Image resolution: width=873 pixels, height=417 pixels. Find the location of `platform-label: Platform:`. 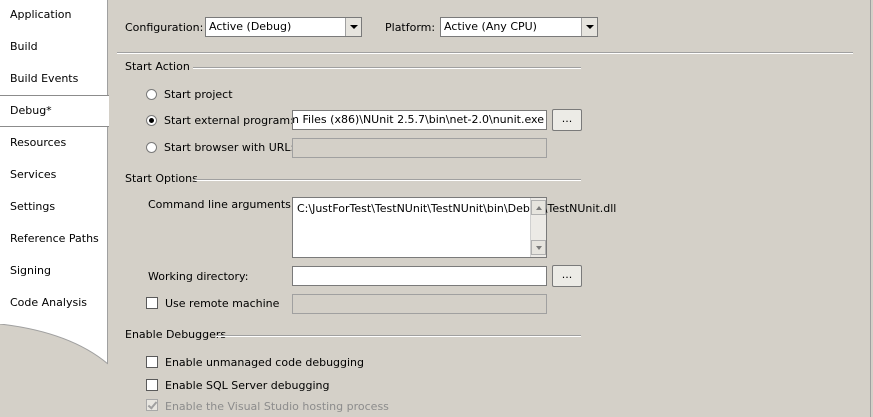

platform-label: Platform: is located at coordinates (410, 27).